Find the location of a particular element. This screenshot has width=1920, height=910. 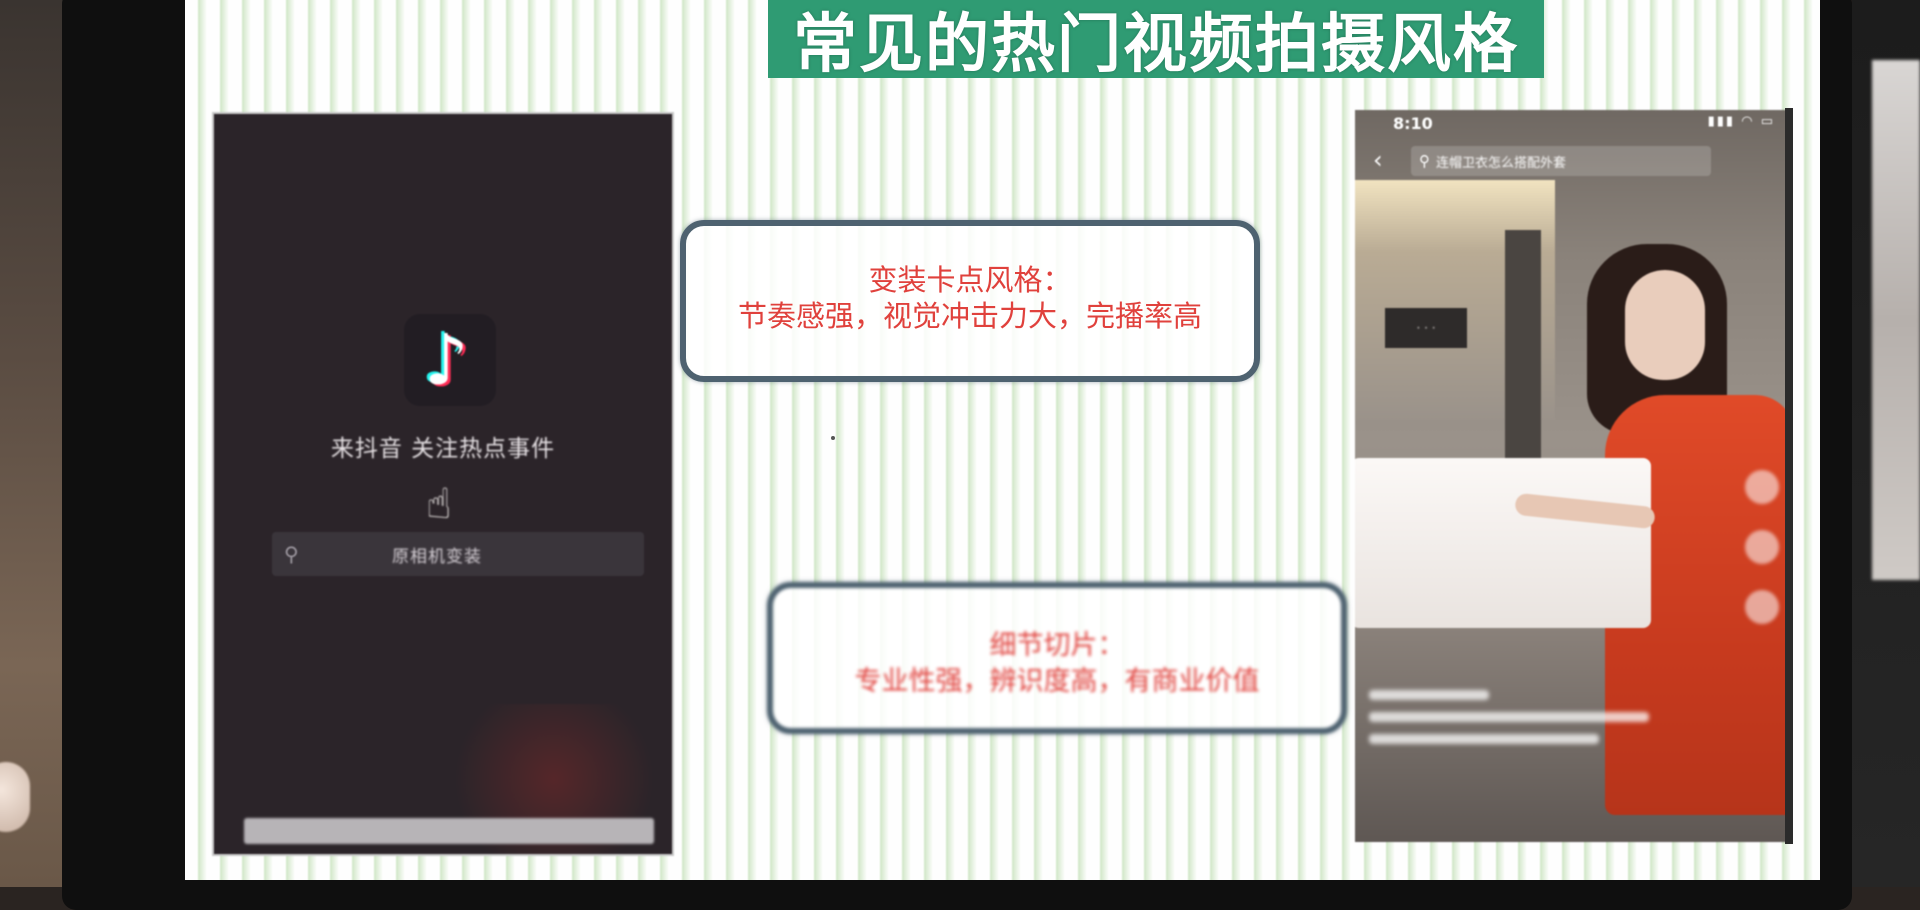

share-icon is located at coordinates (1762, 607).